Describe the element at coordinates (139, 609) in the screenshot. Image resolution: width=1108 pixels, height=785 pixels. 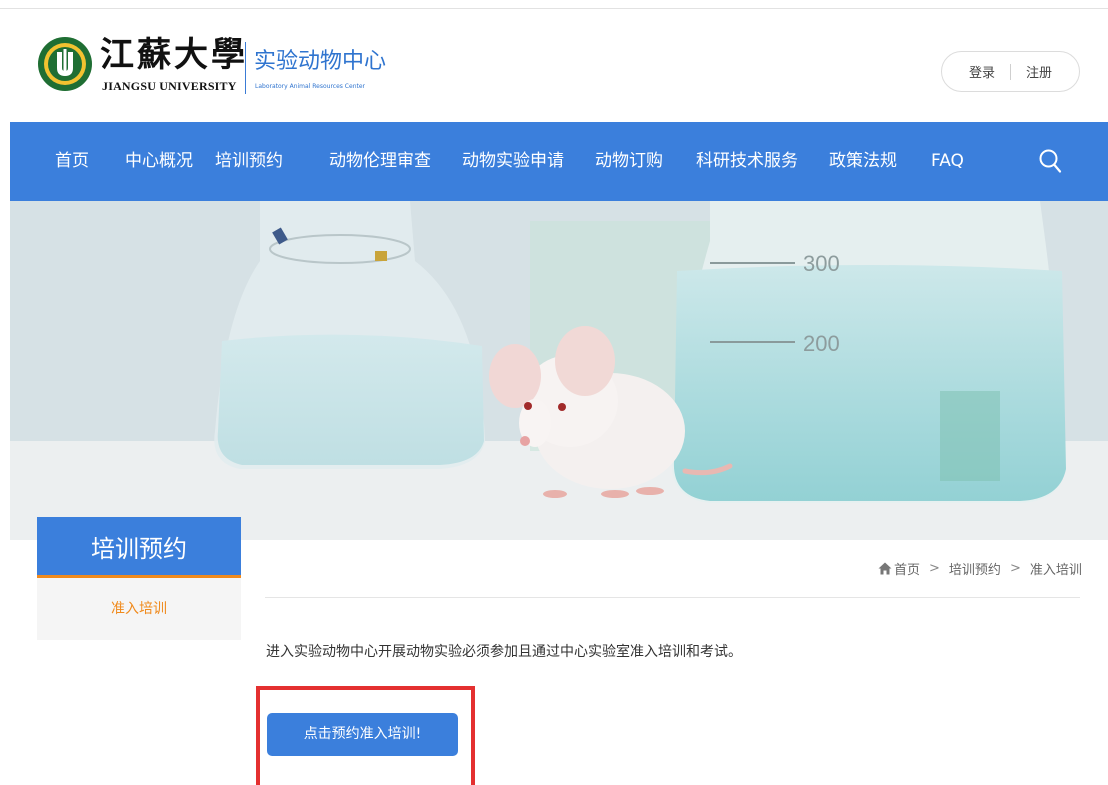
I see `sidebar-item-admission-training: 准入培训` at that location.